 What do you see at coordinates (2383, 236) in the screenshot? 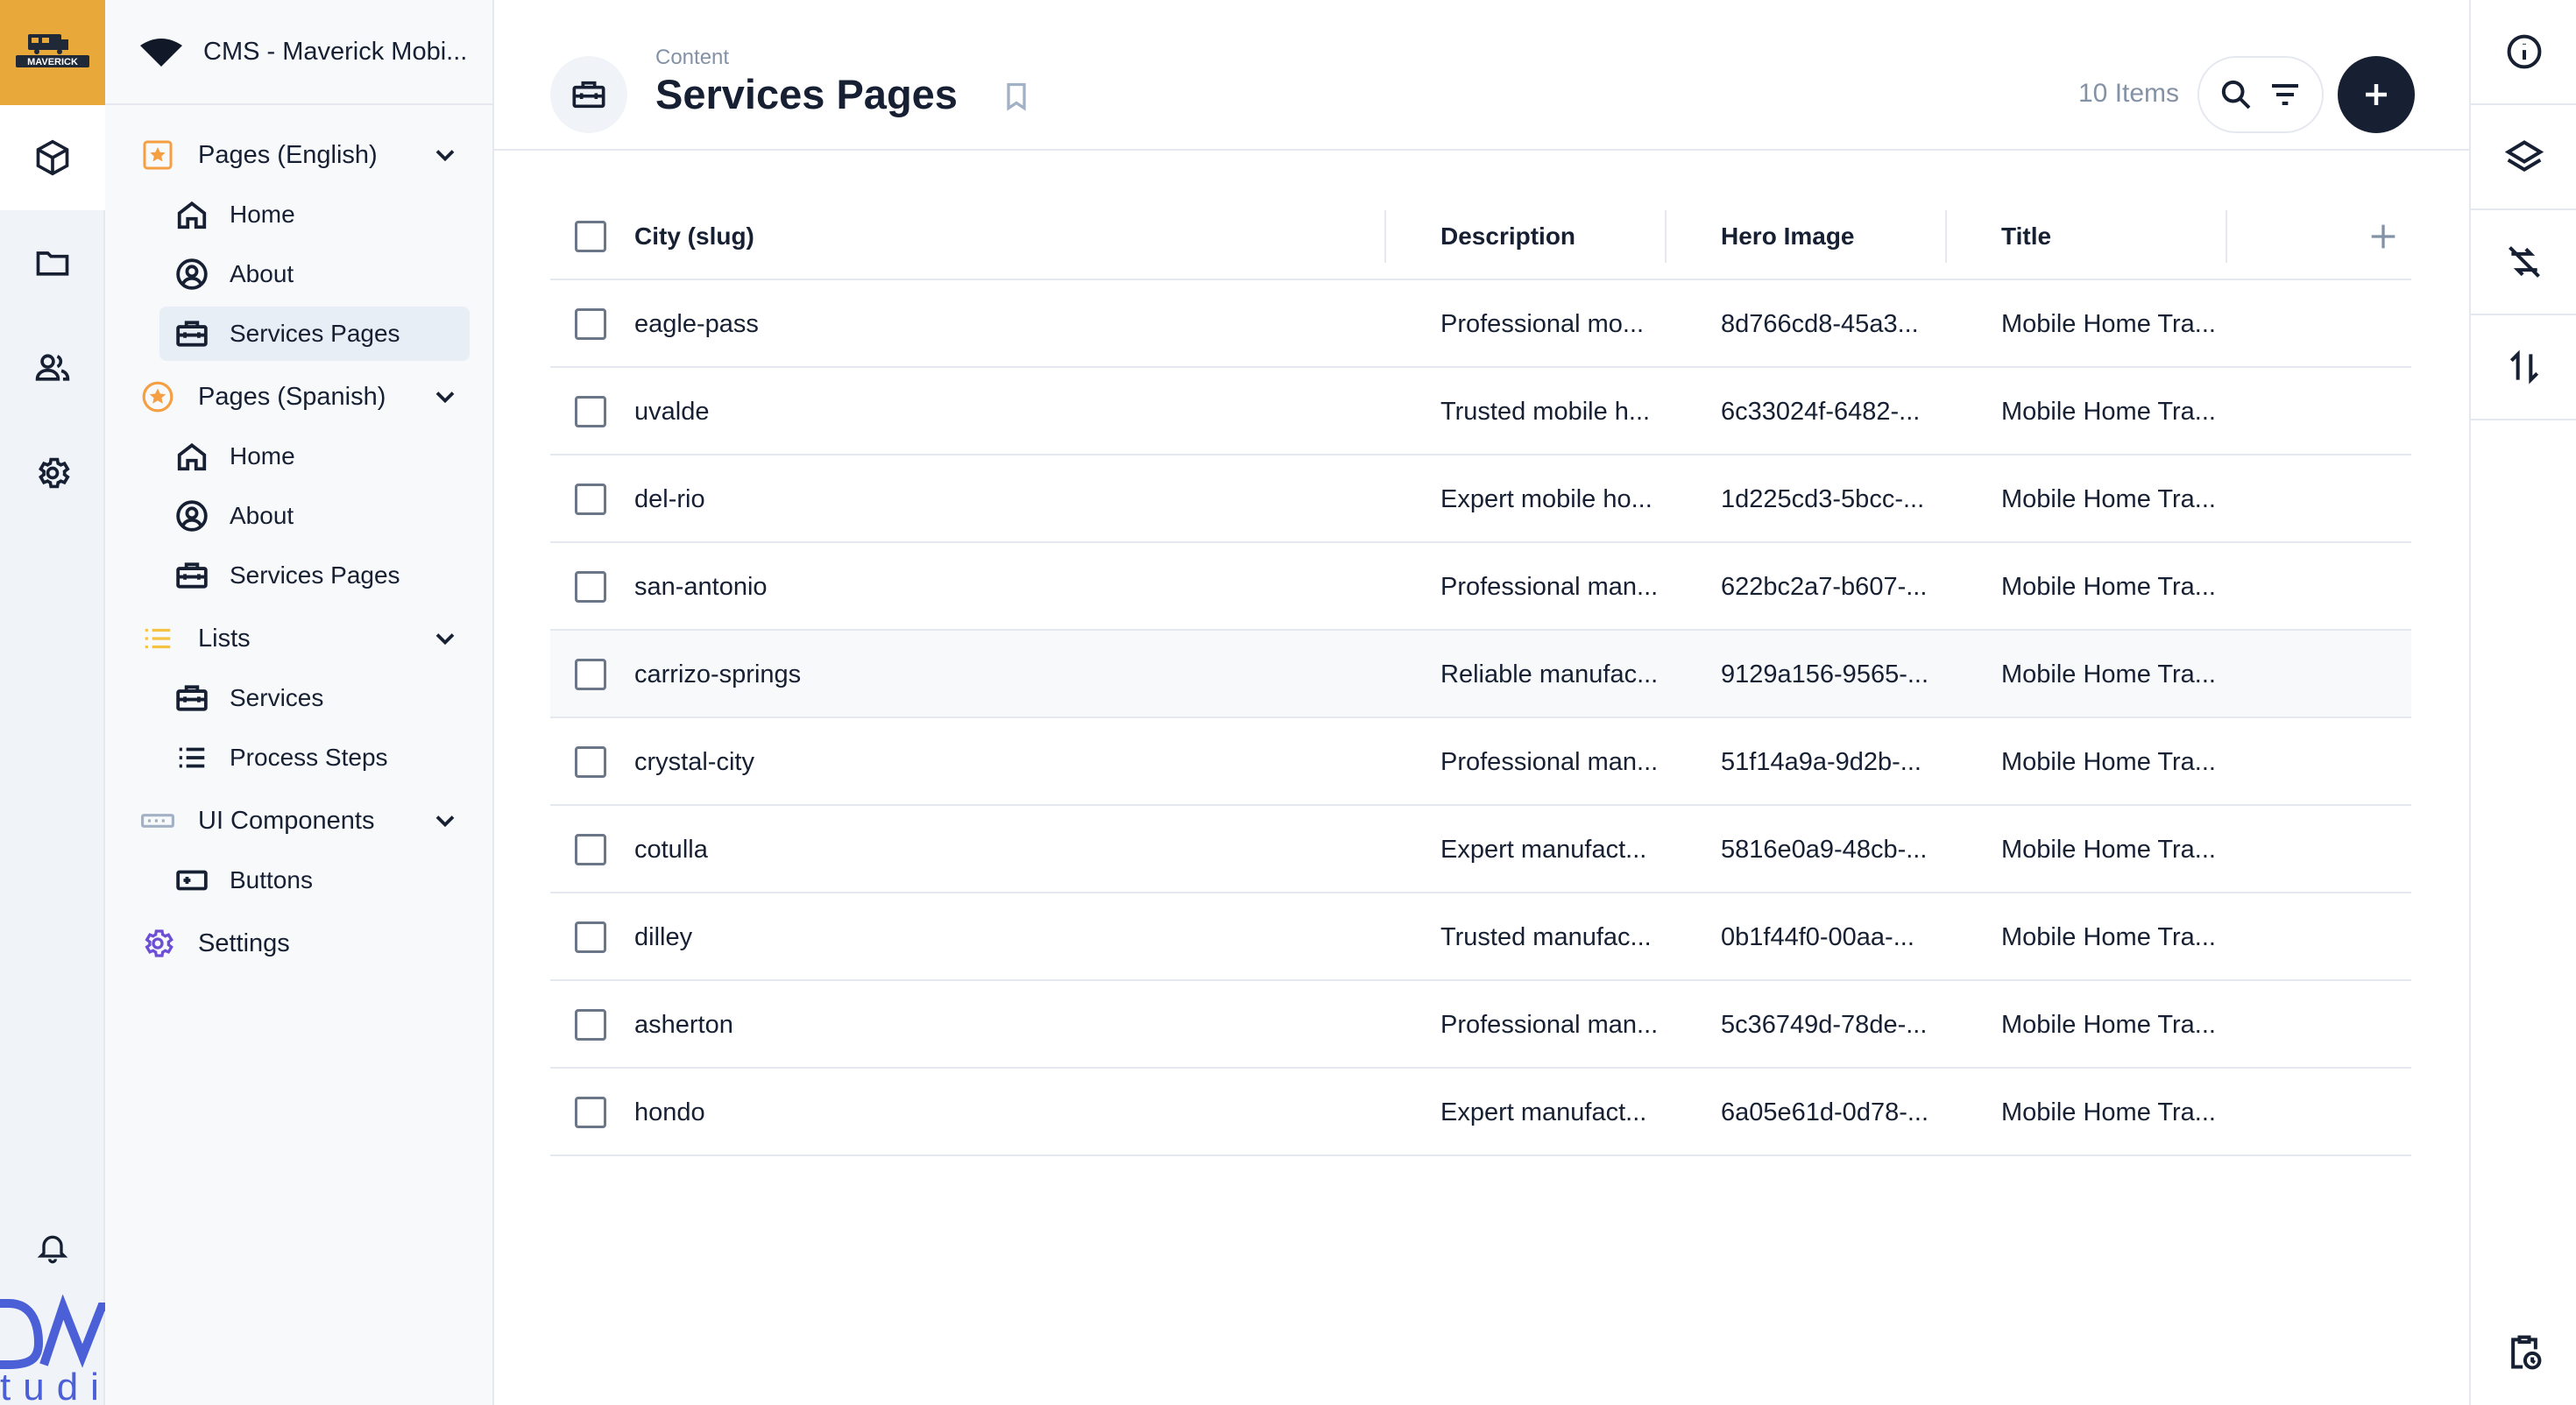
I see `add-field-icon` at bounding box center [2383, 236].